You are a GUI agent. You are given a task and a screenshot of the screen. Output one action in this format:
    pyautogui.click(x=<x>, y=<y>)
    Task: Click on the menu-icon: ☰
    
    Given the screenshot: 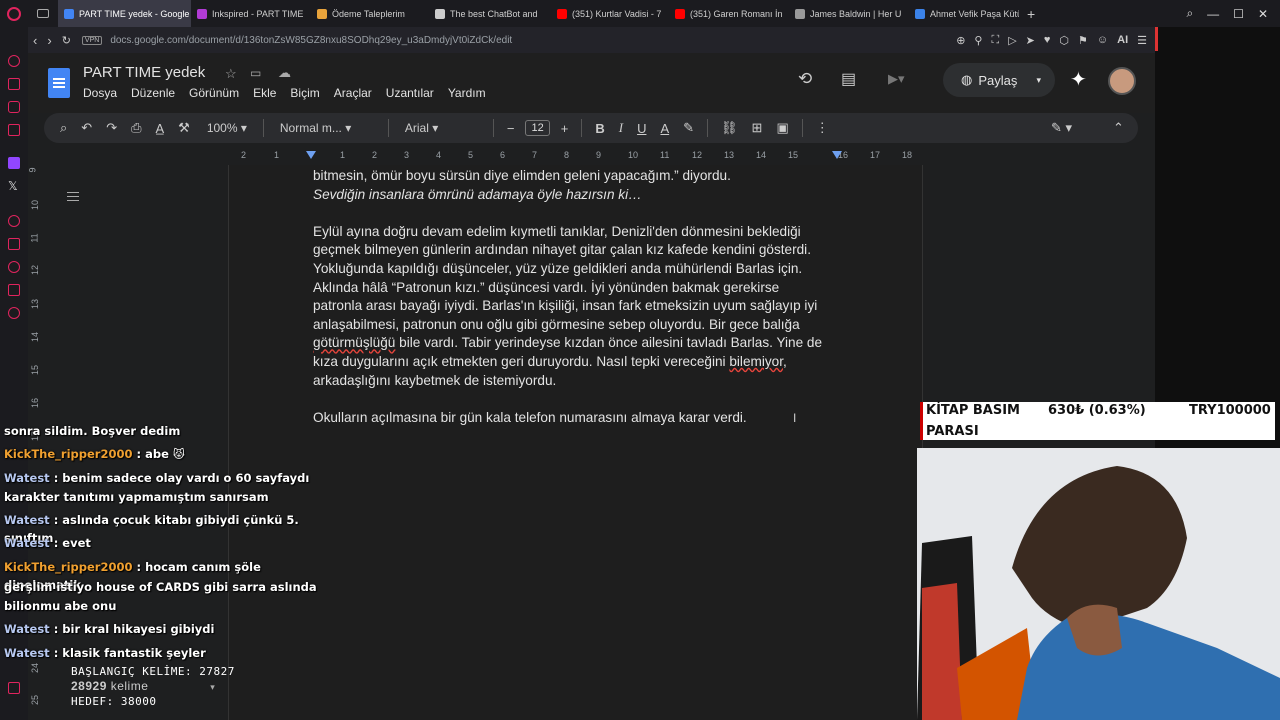 What is the action you would take?
    pyautogui.click(x=1142, y=40)
    